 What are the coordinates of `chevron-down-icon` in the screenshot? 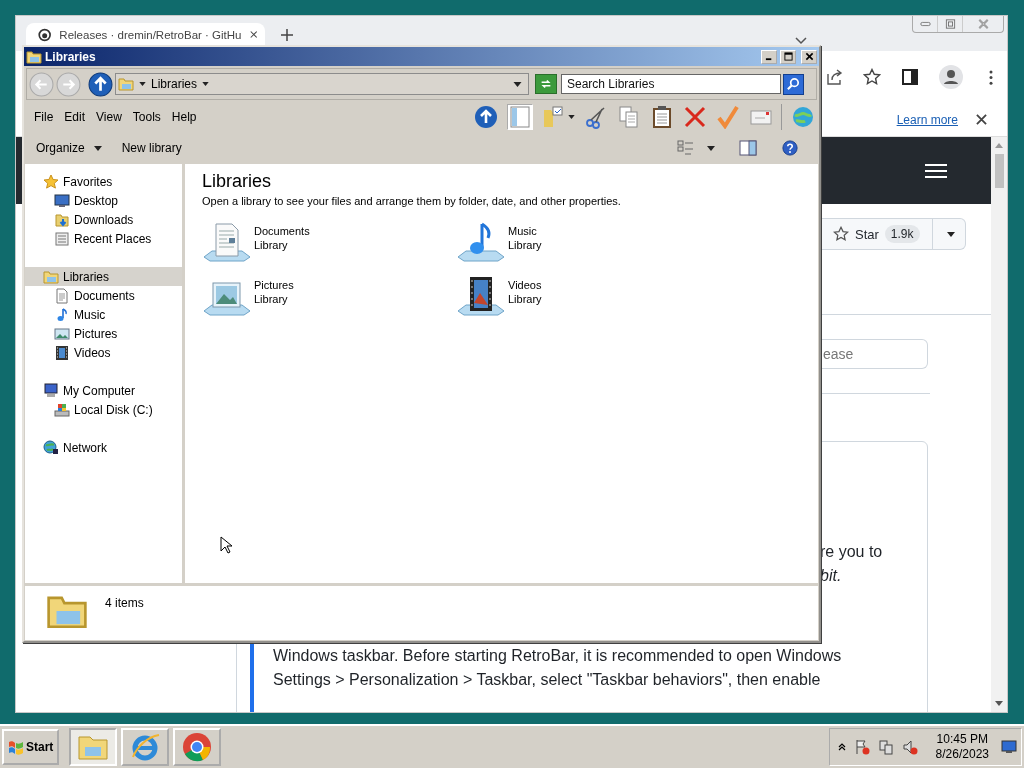 It's located at (801, 41).